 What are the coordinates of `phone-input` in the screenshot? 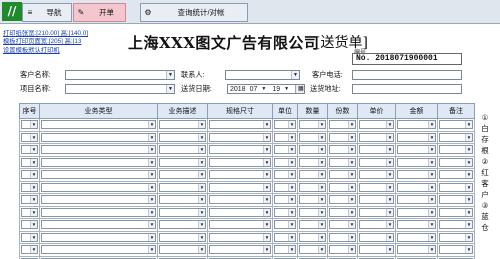 It's located at (407, 75).